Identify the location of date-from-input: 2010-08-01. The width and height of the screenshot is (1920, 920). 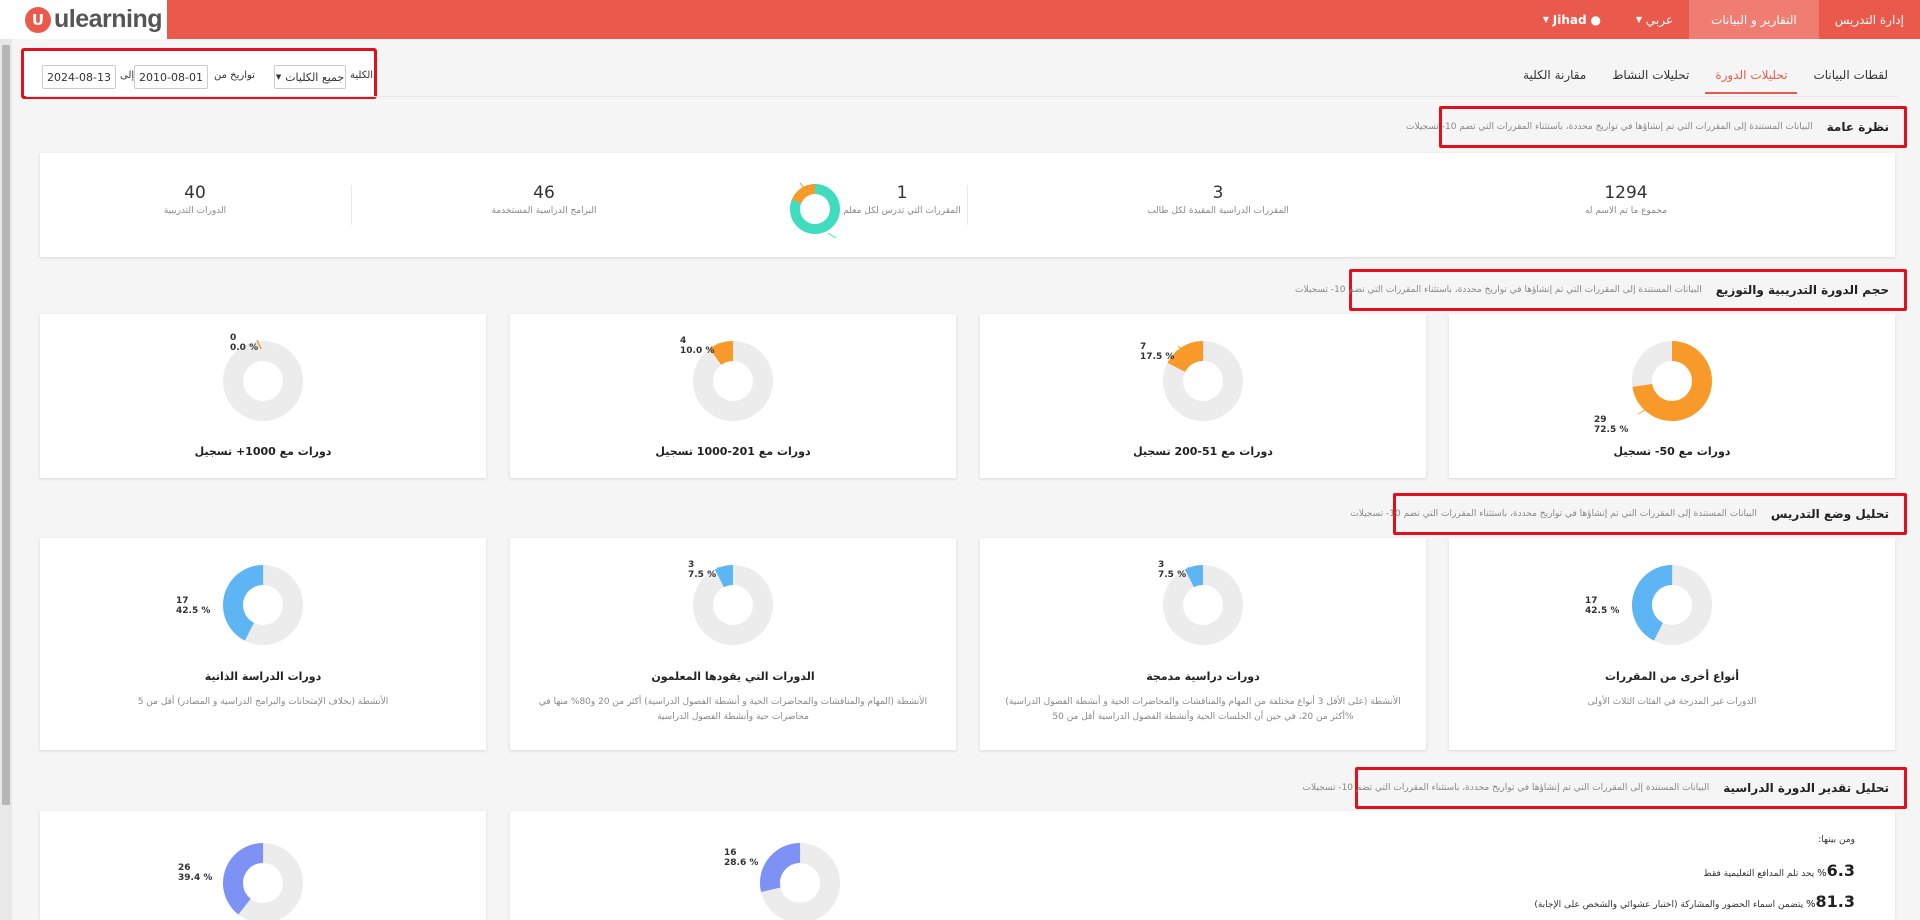
(171, 77).